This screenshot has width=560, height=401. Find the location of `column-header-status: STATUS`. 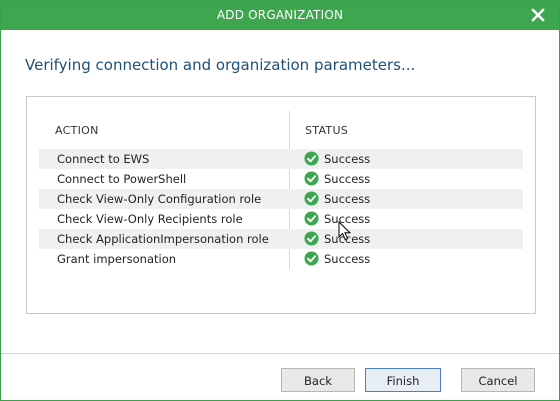

column-header-status: STATUS is located at coordinates (327, 130).